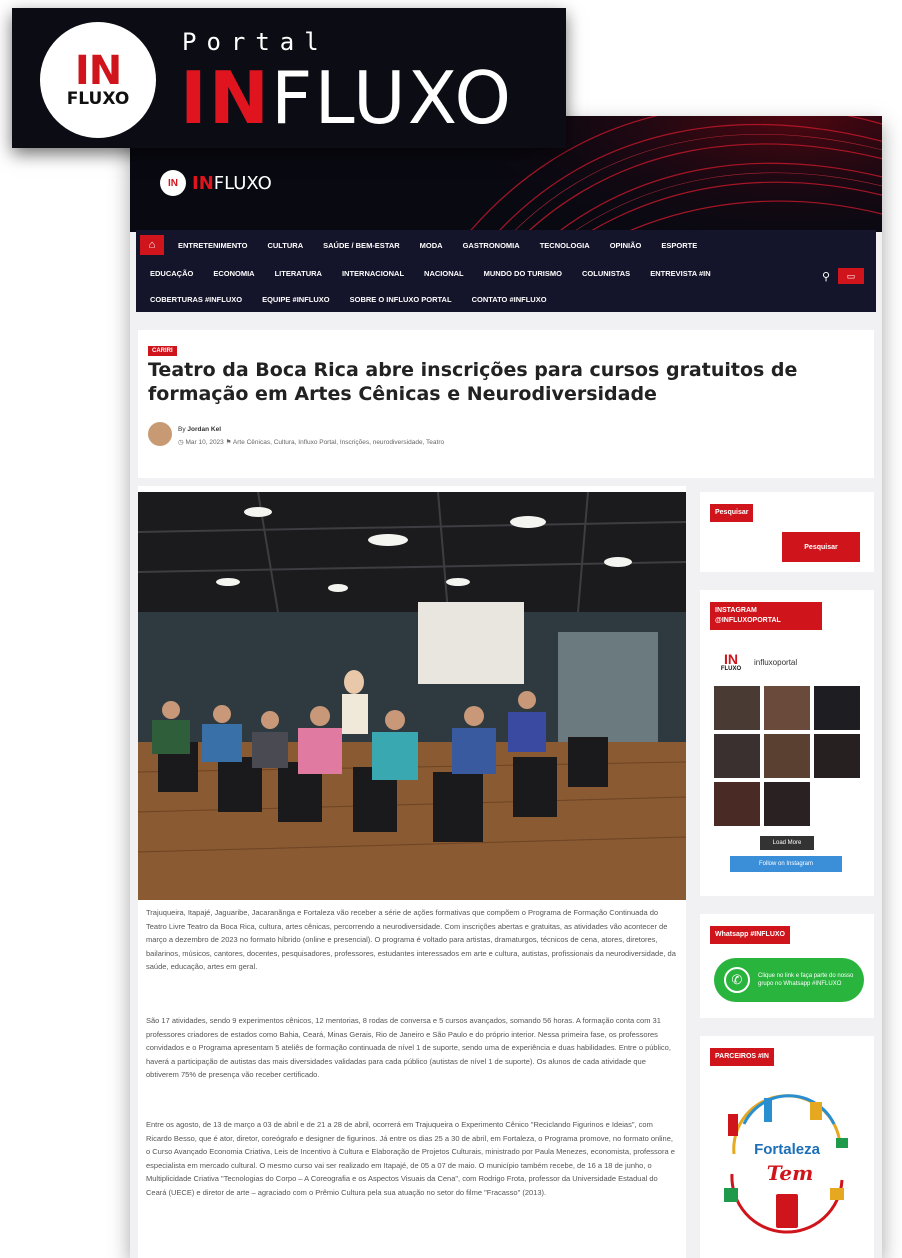 The image size is (902, 1258). I want to click on site-logo-circle: IN, so click(173, 183).